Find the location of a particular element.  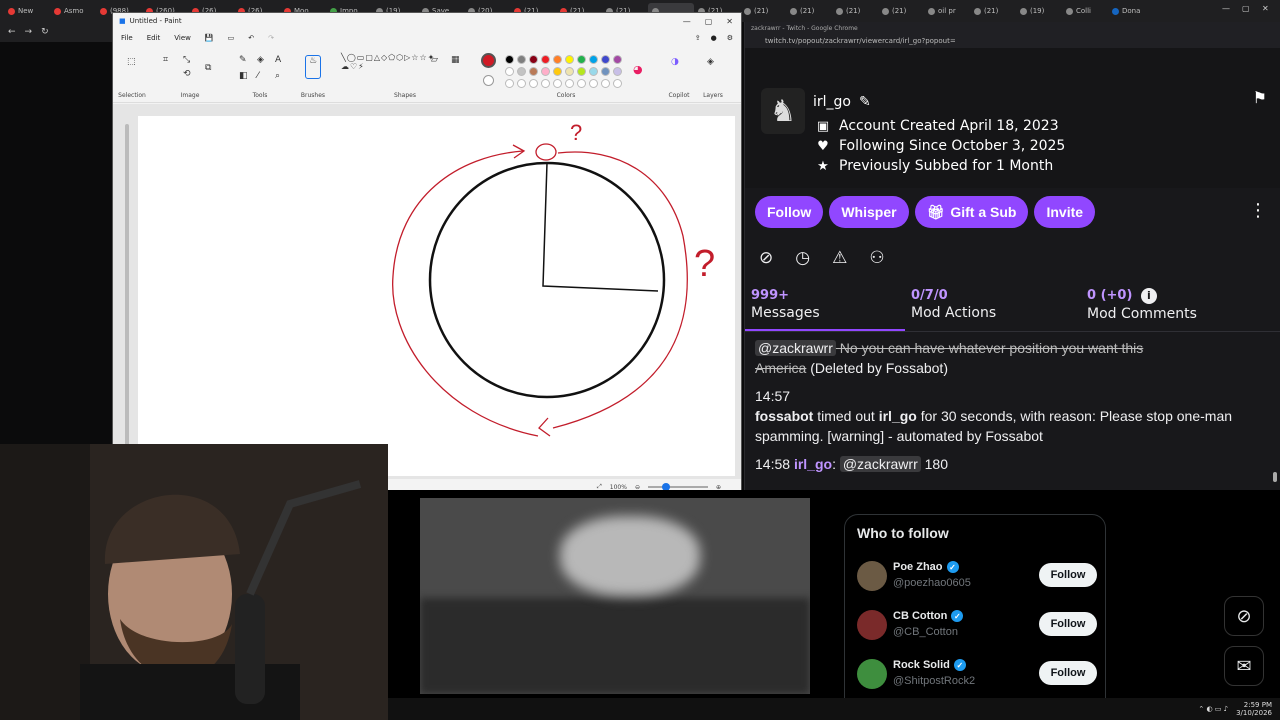

shapes-group: ╲◯▭▢△◇⬠⬡▷☆☆✦☁♡⚡ ▱ ▦ Shapes is located at coordinates (405, 77).